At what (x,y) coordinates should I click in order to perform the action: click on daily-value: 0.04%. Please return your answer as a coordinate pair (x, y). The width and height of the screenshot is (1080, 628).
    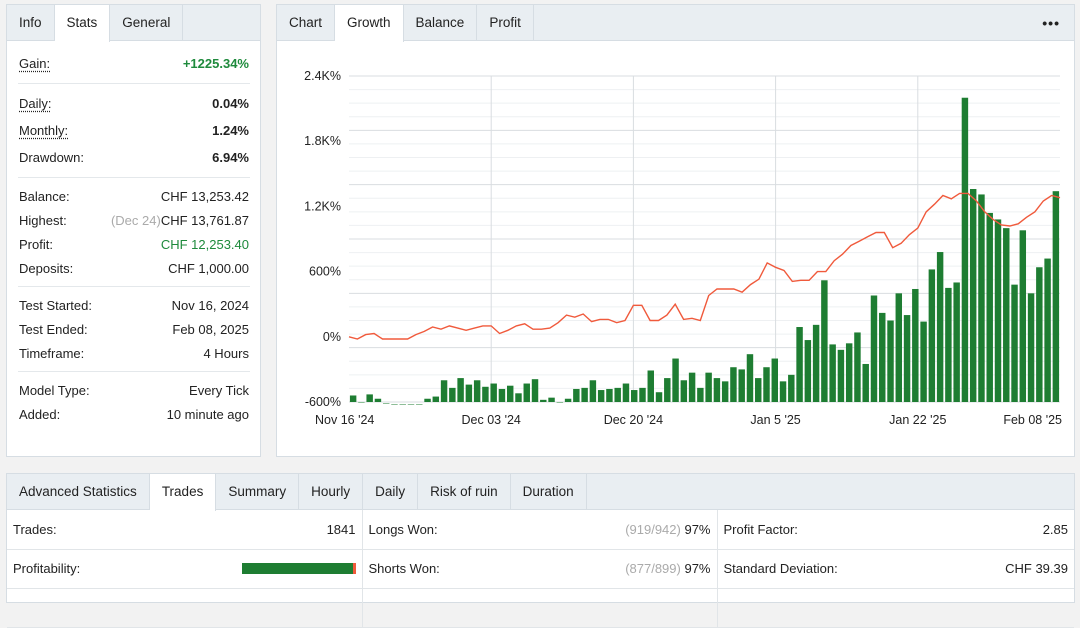
    Looking at the image, I should click on (230, 103).